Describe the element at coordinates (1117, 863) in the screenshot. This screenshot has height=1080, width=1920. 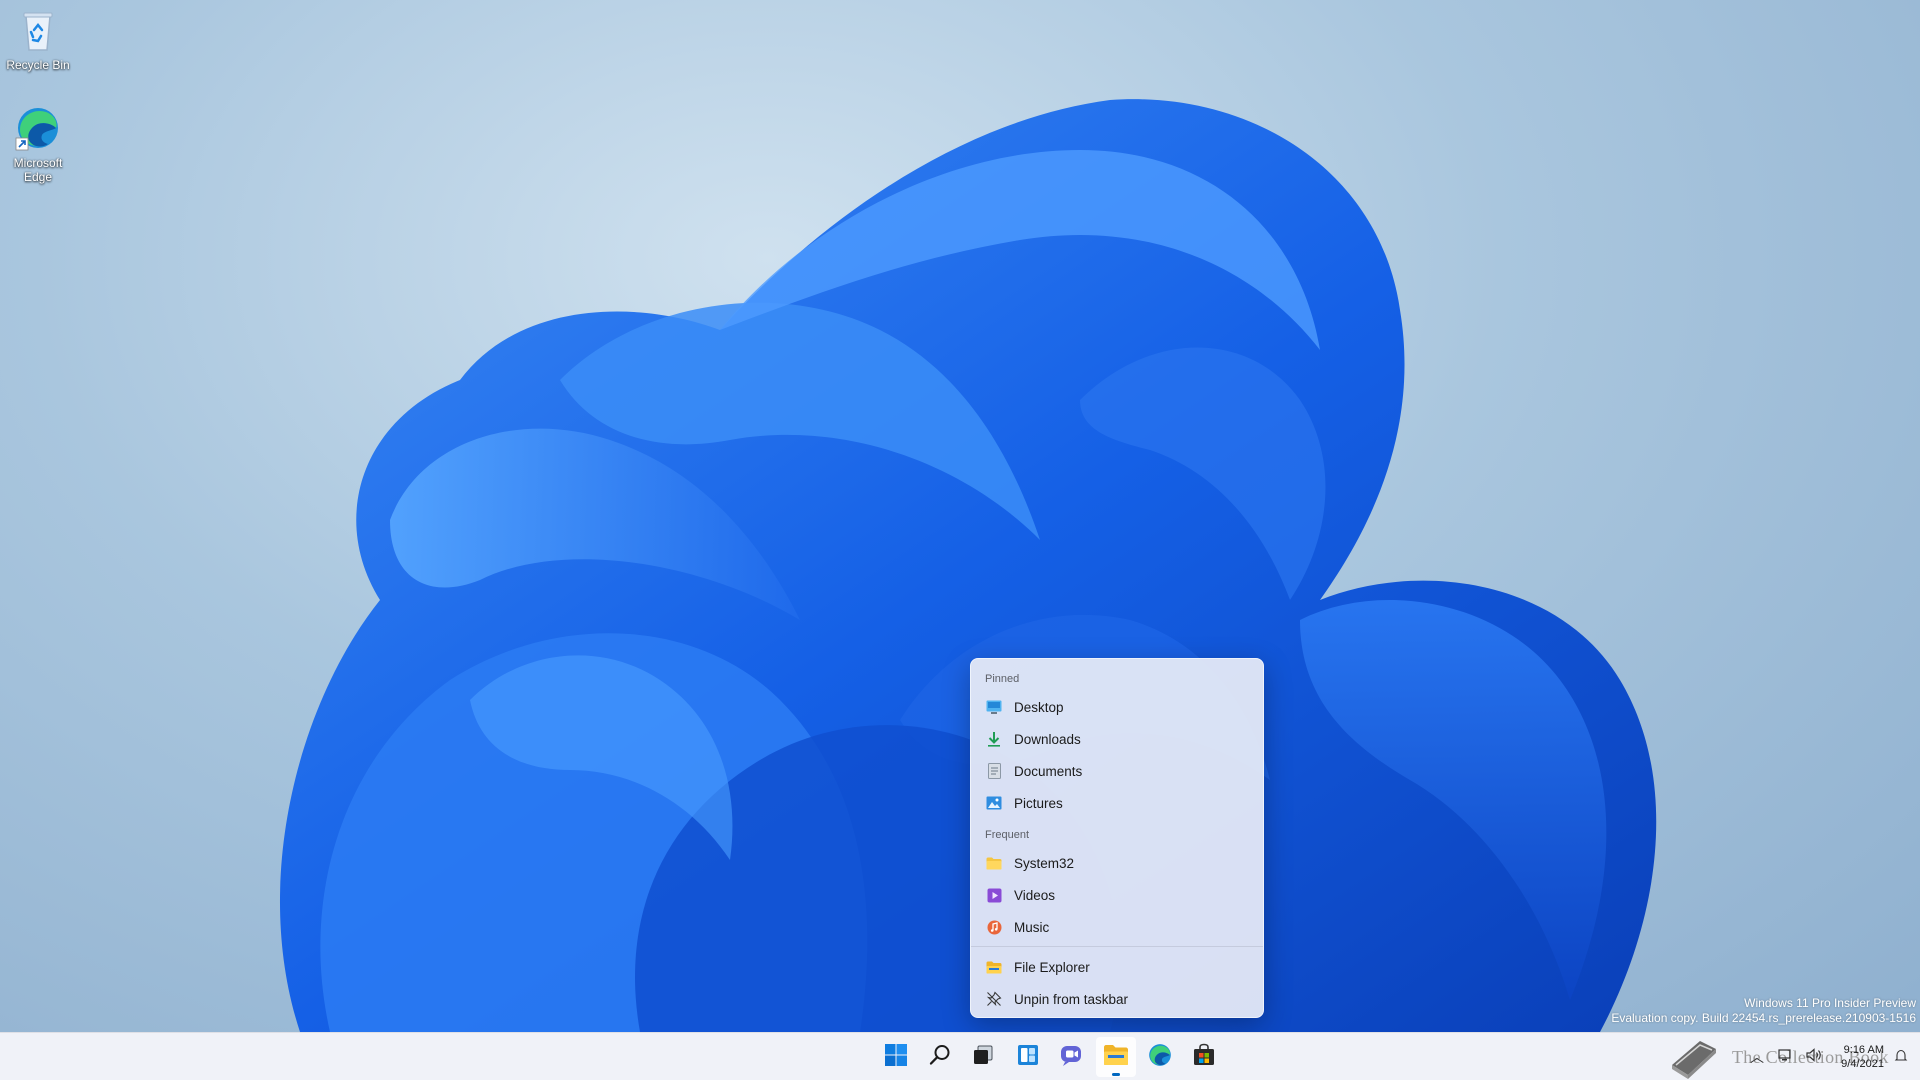
I see `jumplist-item-system32: System32` at that location.